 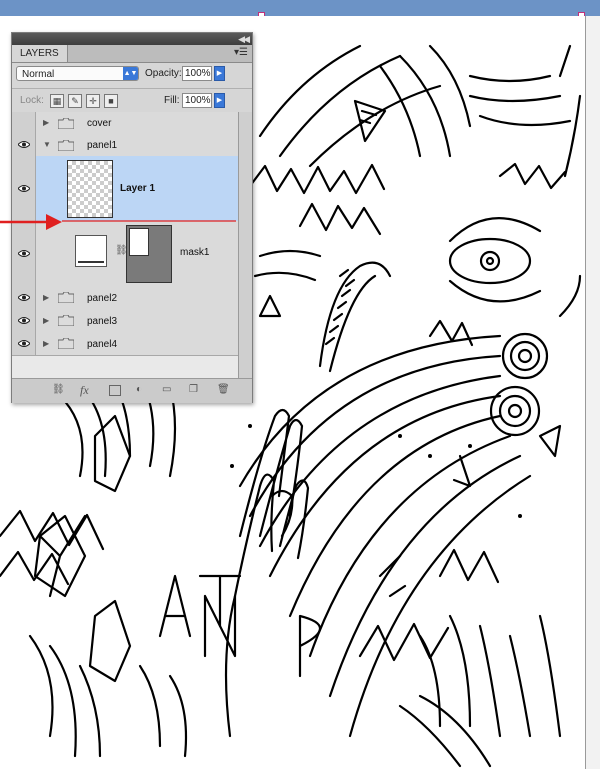 What do you see at coordinates (93, 101) in the screenshot?
I see `lock-position-icon: ✛` at bounding box center [93, 101].